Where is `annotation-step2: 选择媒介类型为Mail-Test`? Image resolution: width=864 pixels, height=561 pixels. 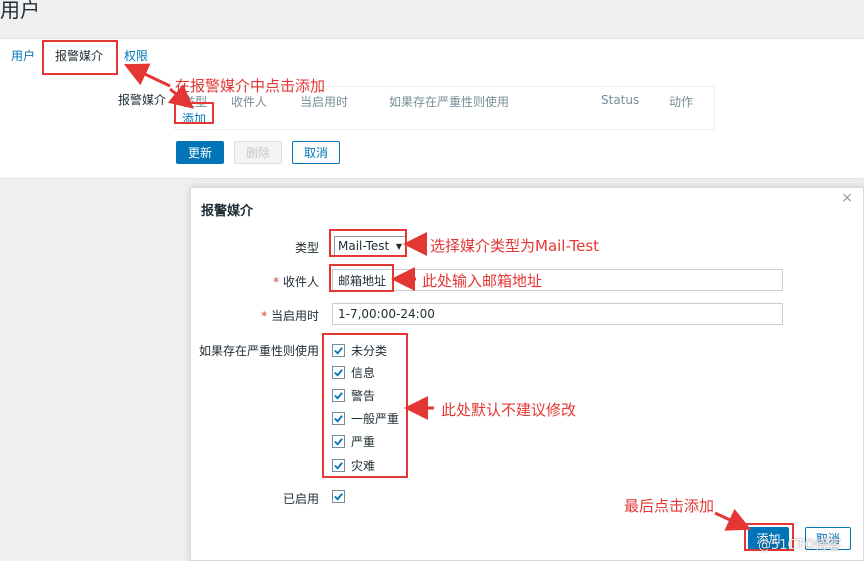 annotation-step2: 选择媒介类型为Mail-Test is located at coordinates (515, 246).